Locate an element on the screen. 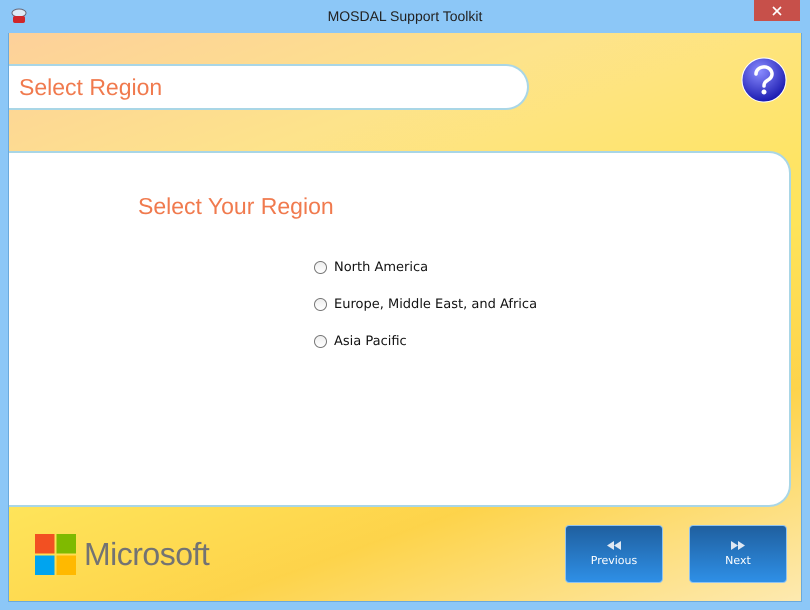  window-title: MOSDAL Support Toolkit is located at coordinates (405, 16).